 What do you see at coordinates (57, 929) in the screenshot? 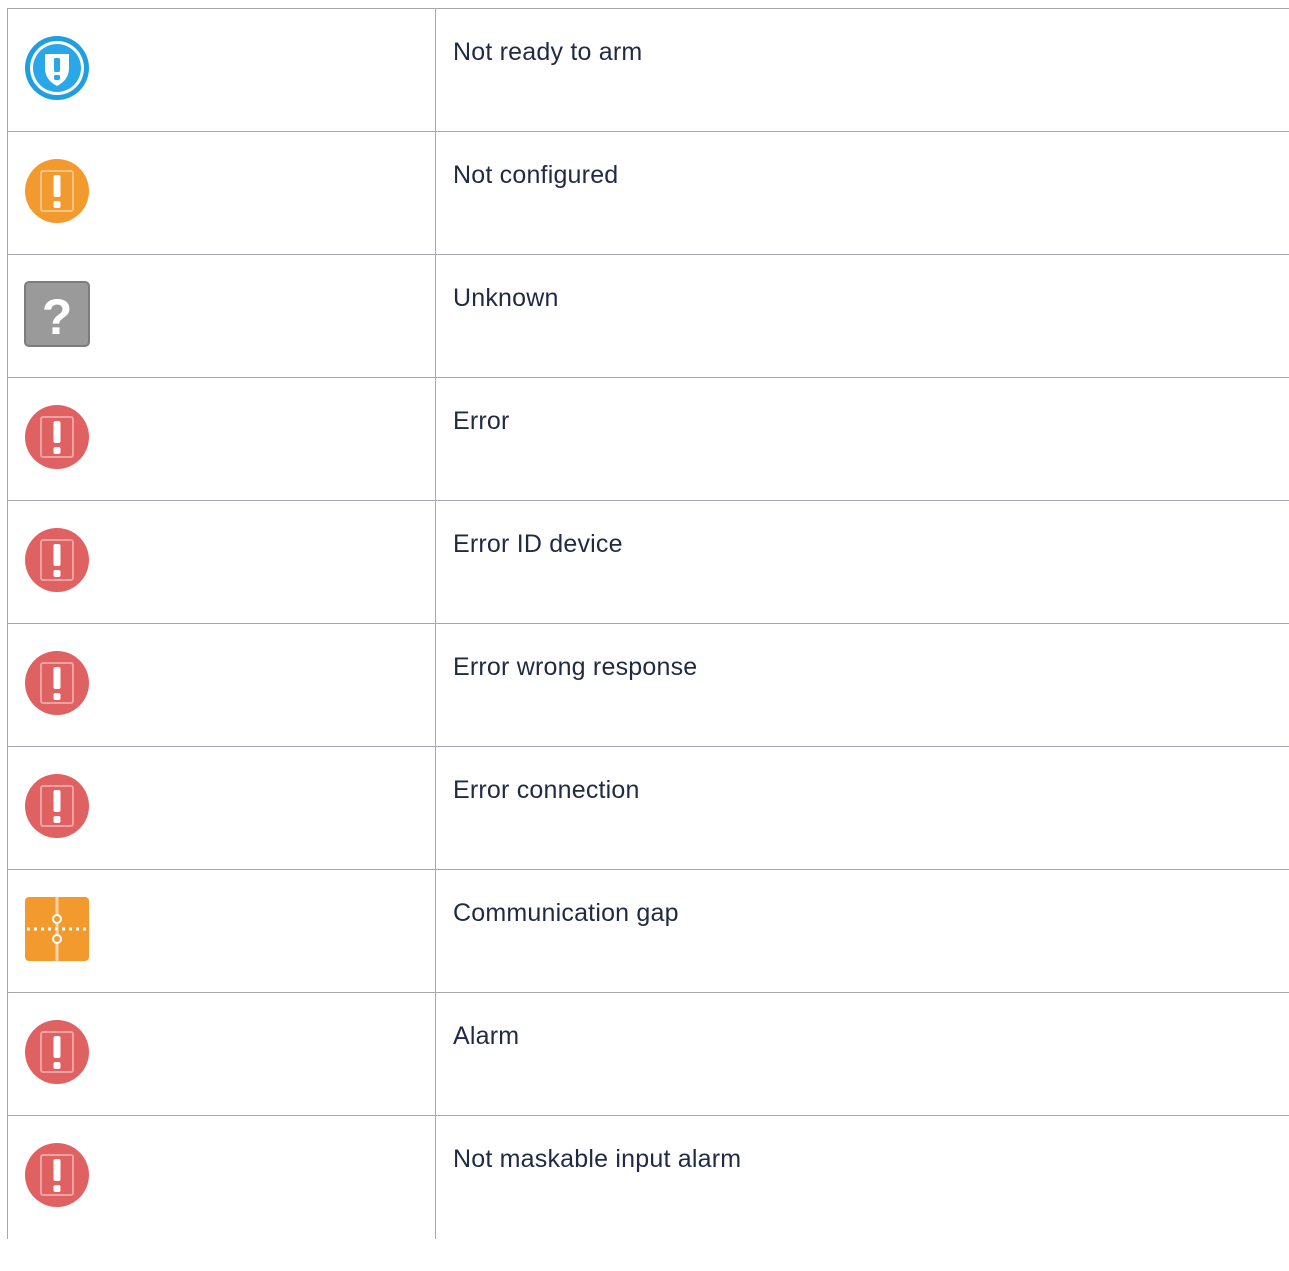
I see `communication-gap-orange-icon` at bounding box center [57, 929].